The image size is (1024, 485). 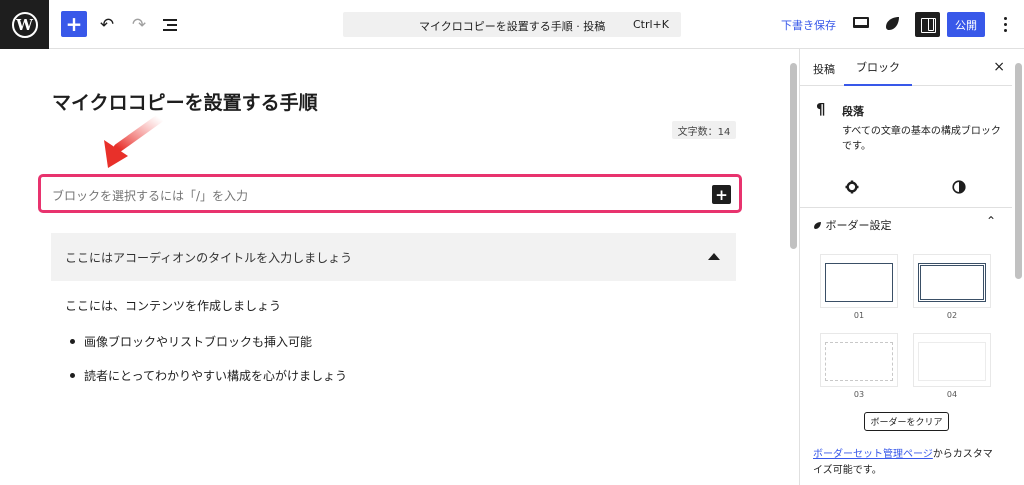 I want to click on wordpress-logo-icon: W, so click(x=24, y=24).